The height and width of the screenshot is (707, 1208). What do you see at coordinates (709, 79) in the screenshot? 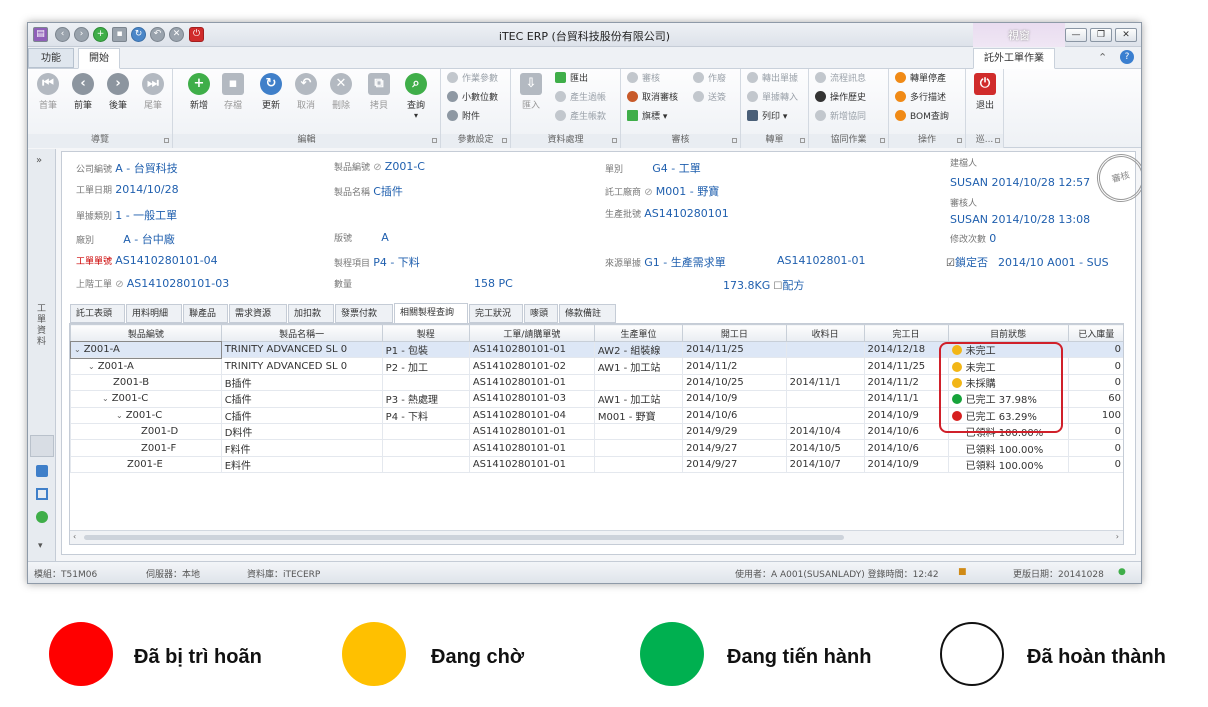
I see `void-button: 作廢` at bounding box center [709, 79].